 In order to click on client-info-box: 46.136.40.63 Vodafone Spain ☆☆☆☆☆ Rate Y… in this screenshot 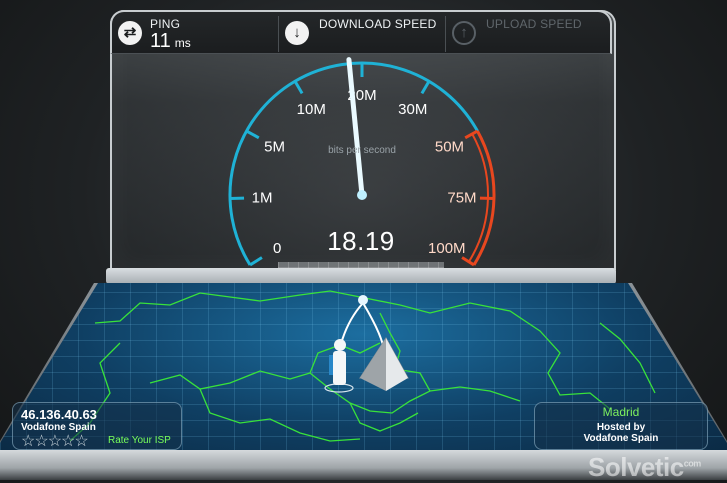, I will do `click(97, 426)`.